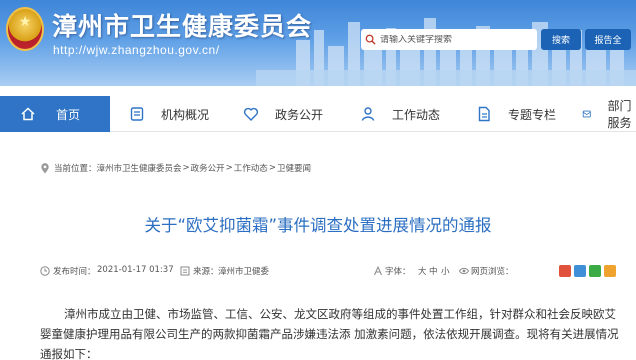 Image resolution: width=636 pixels, height=360 pixels. I want to click on search-box, so click(449, 39).